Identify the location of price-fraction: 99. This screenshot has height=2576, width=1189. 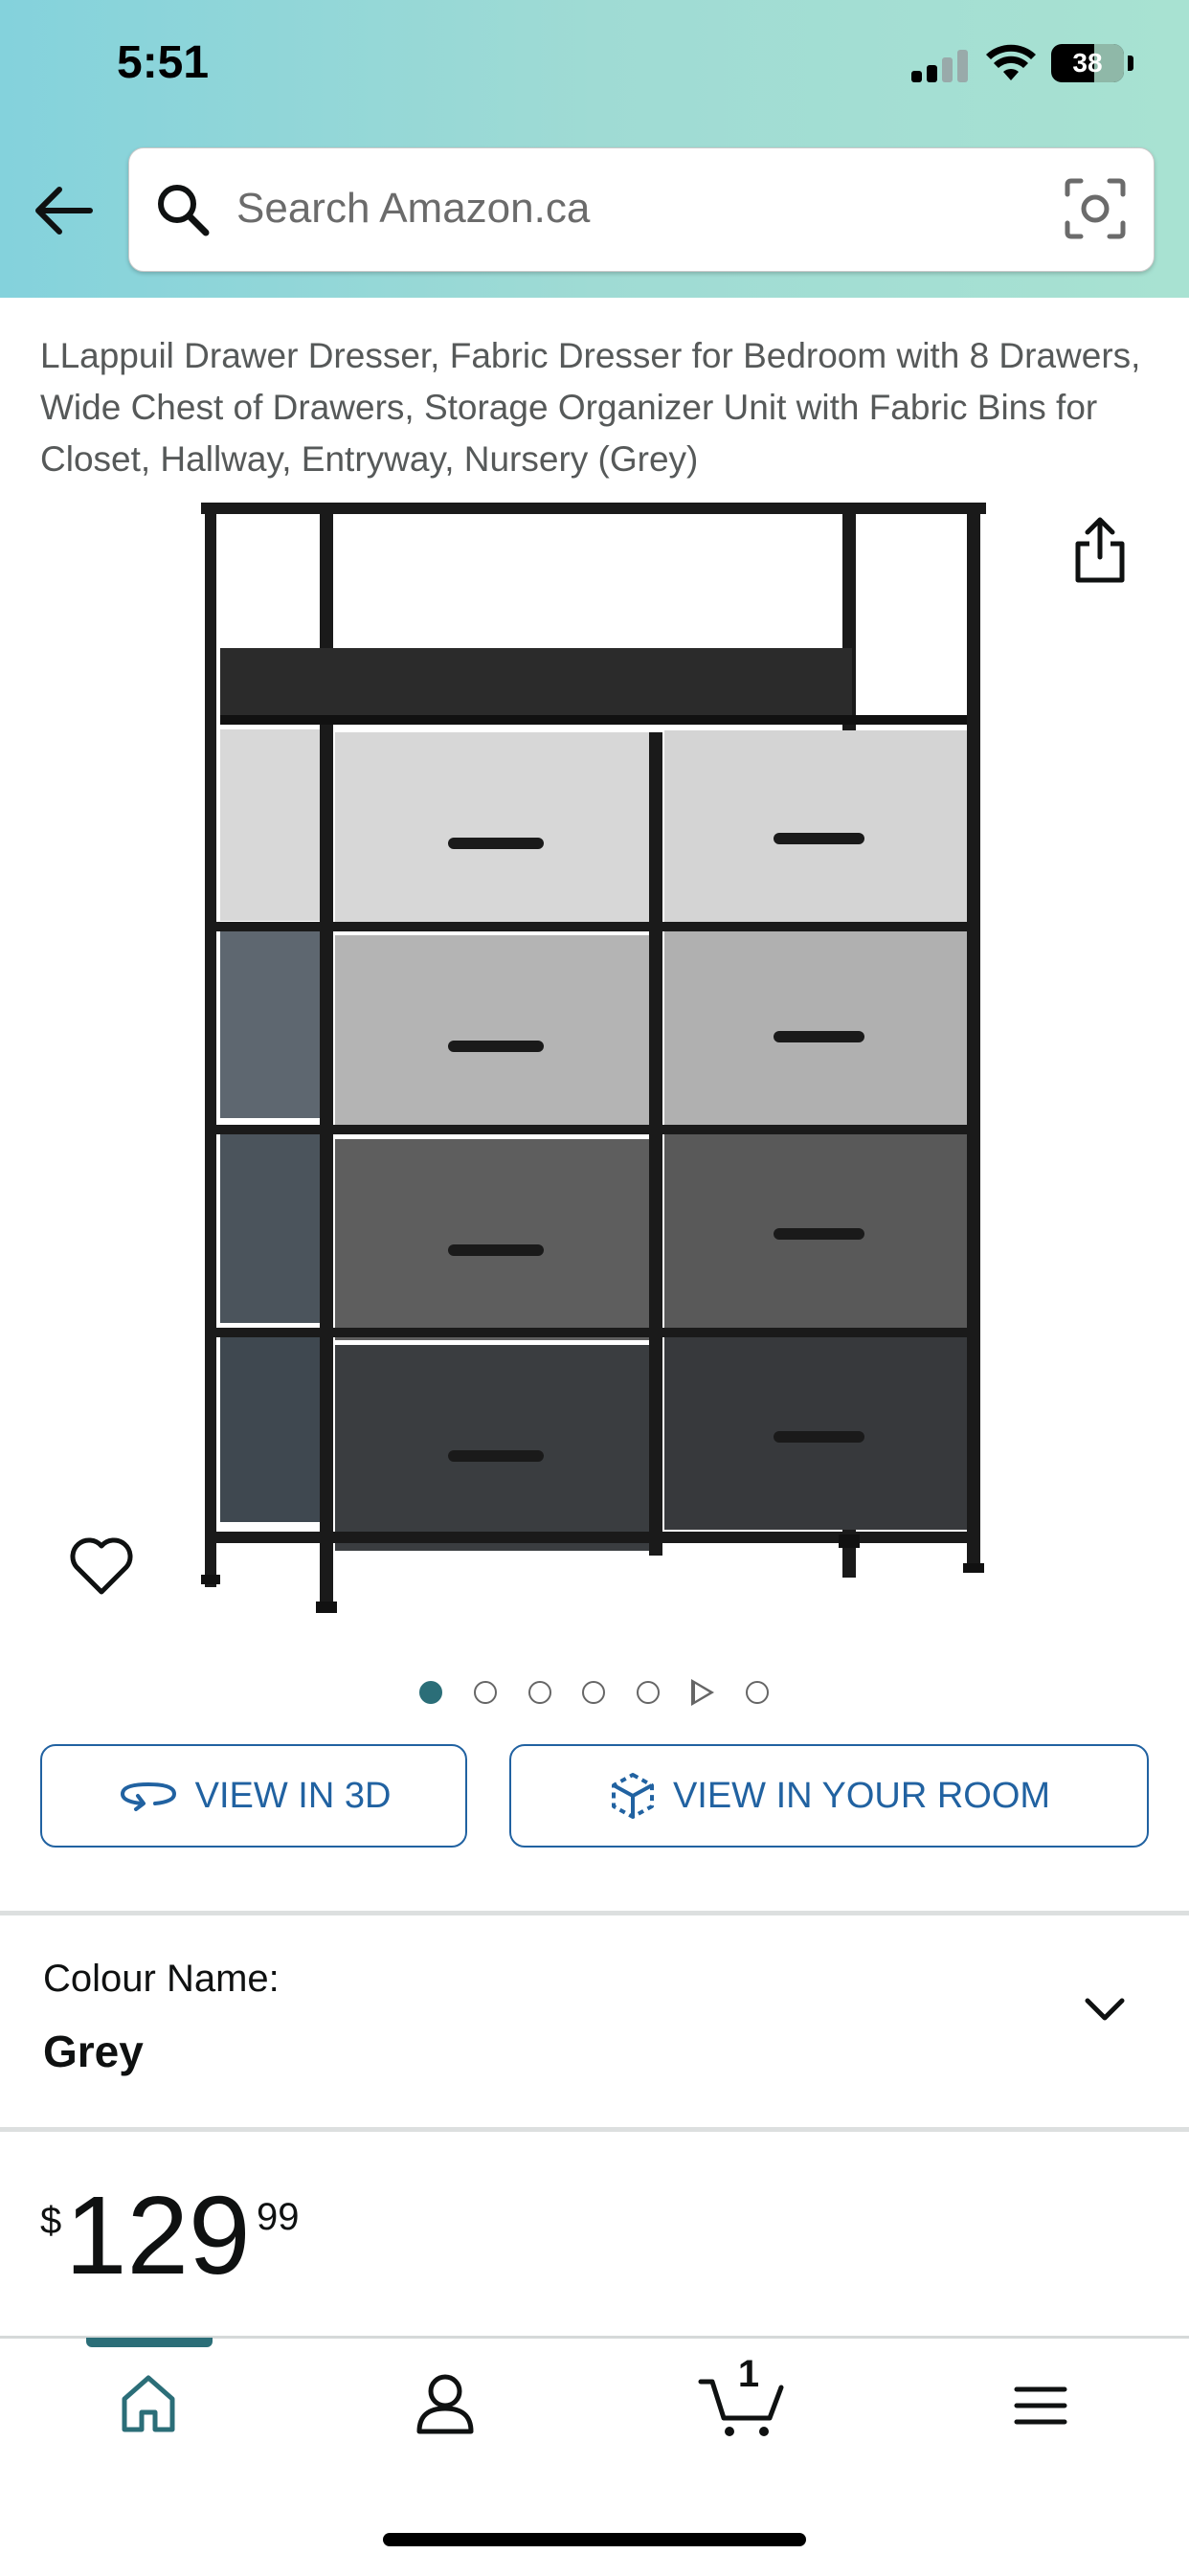
(278, 2217).